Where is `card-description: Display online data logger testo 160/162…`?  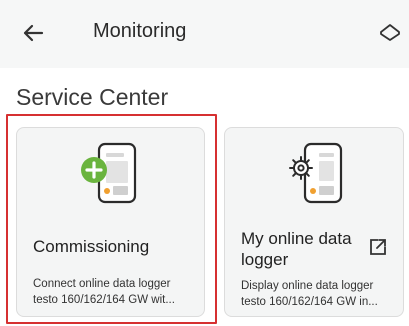 card-description: Display online data logger testo 160/162… is located at coordinates (317, 294).